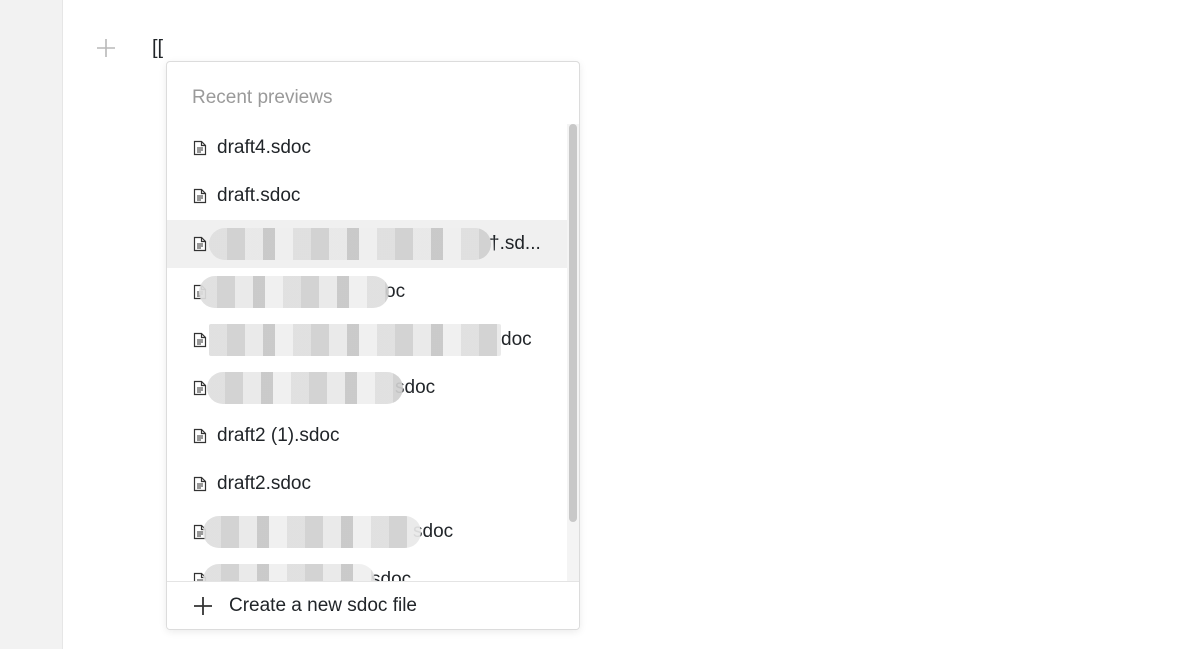 The width and height of the screenshot is (1200, 649). I want to click on create-new-sdoc-button: Create a new sdoc file, so click(373, 605).